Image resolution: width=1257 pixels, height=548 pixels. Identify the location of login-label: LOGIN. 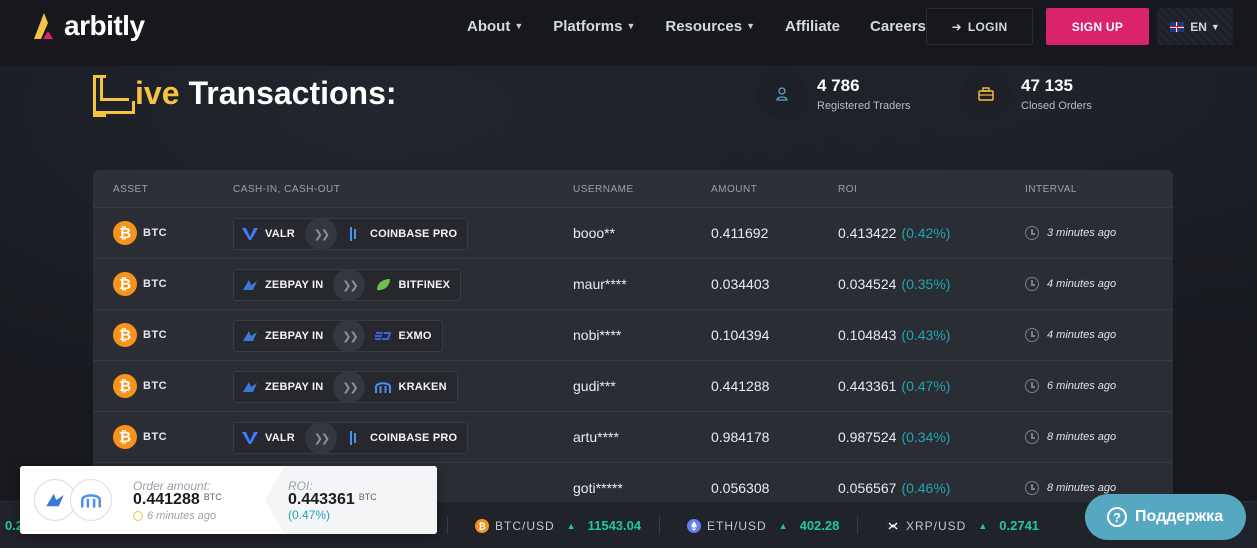
(987, 26).